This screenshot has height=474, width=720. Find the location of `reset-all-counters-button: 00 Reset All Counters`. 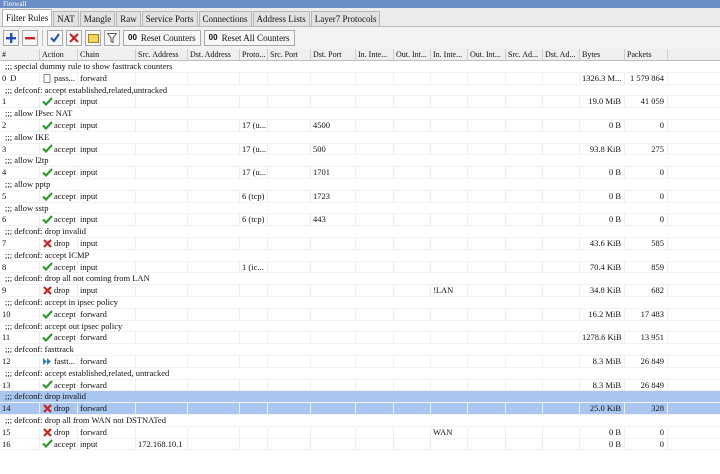

reset-all-counters-button: 00 Reset All Counters is located at coordinates (249, 38).